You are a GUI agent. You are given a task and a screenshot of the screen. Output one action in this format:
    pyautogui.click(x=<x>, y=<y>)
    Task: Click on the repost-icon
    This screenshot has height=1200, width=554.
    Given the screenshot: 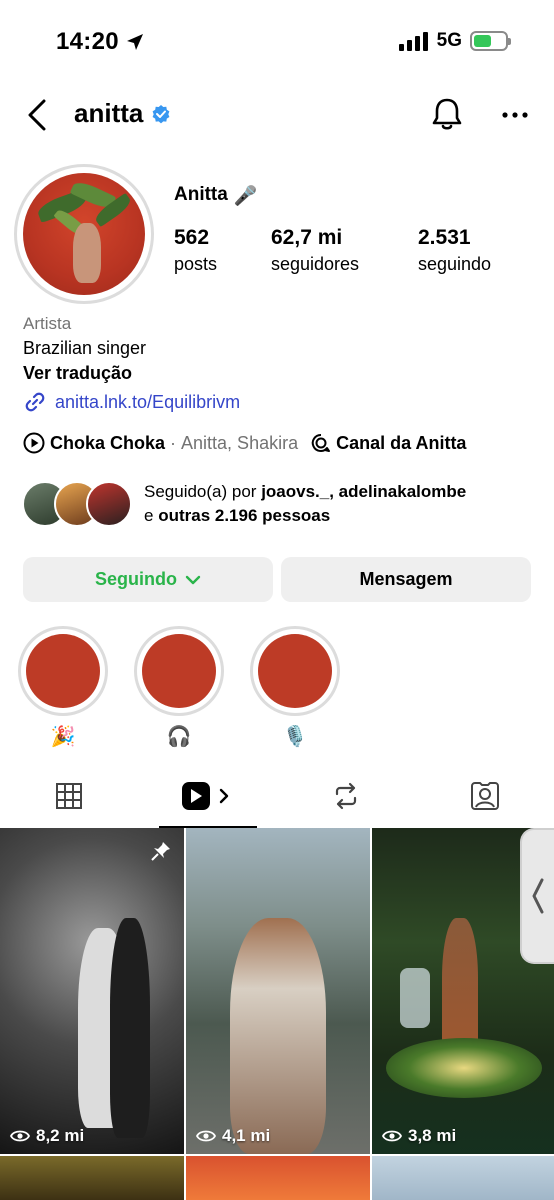 What is the action you would take?
    pyautogui.click(x=346, y=796)
    